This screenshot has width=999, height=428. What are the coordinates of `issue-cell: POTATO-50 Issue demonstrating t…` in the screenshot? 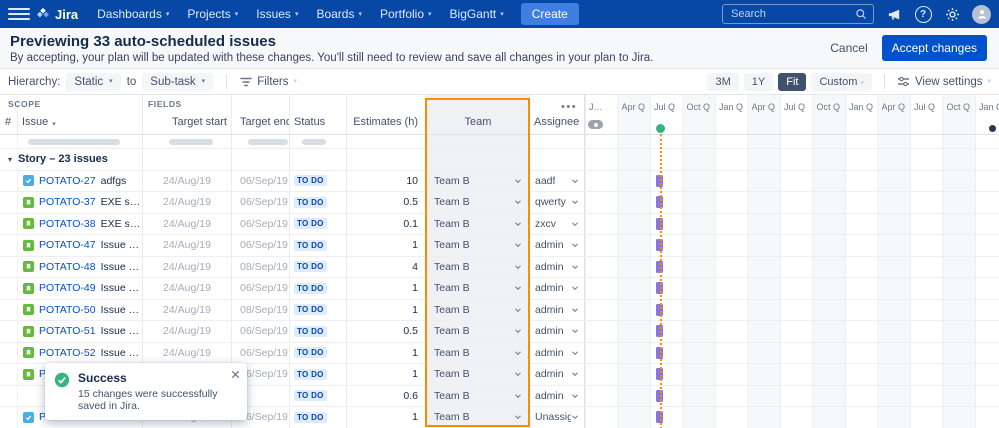 It's located at (80, 309).